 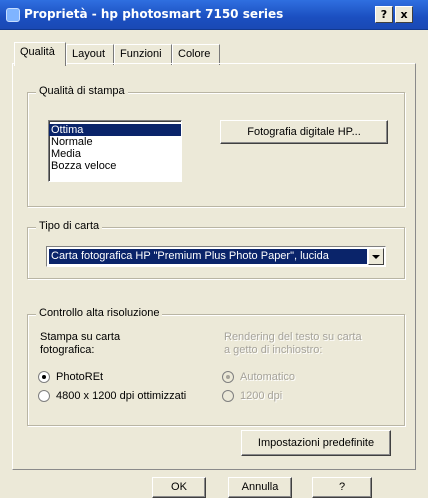 What do you see at coordinates (260, 487) in the screenshot?
I see `cancel-button: Annulla` at bounding box center [260, 487].